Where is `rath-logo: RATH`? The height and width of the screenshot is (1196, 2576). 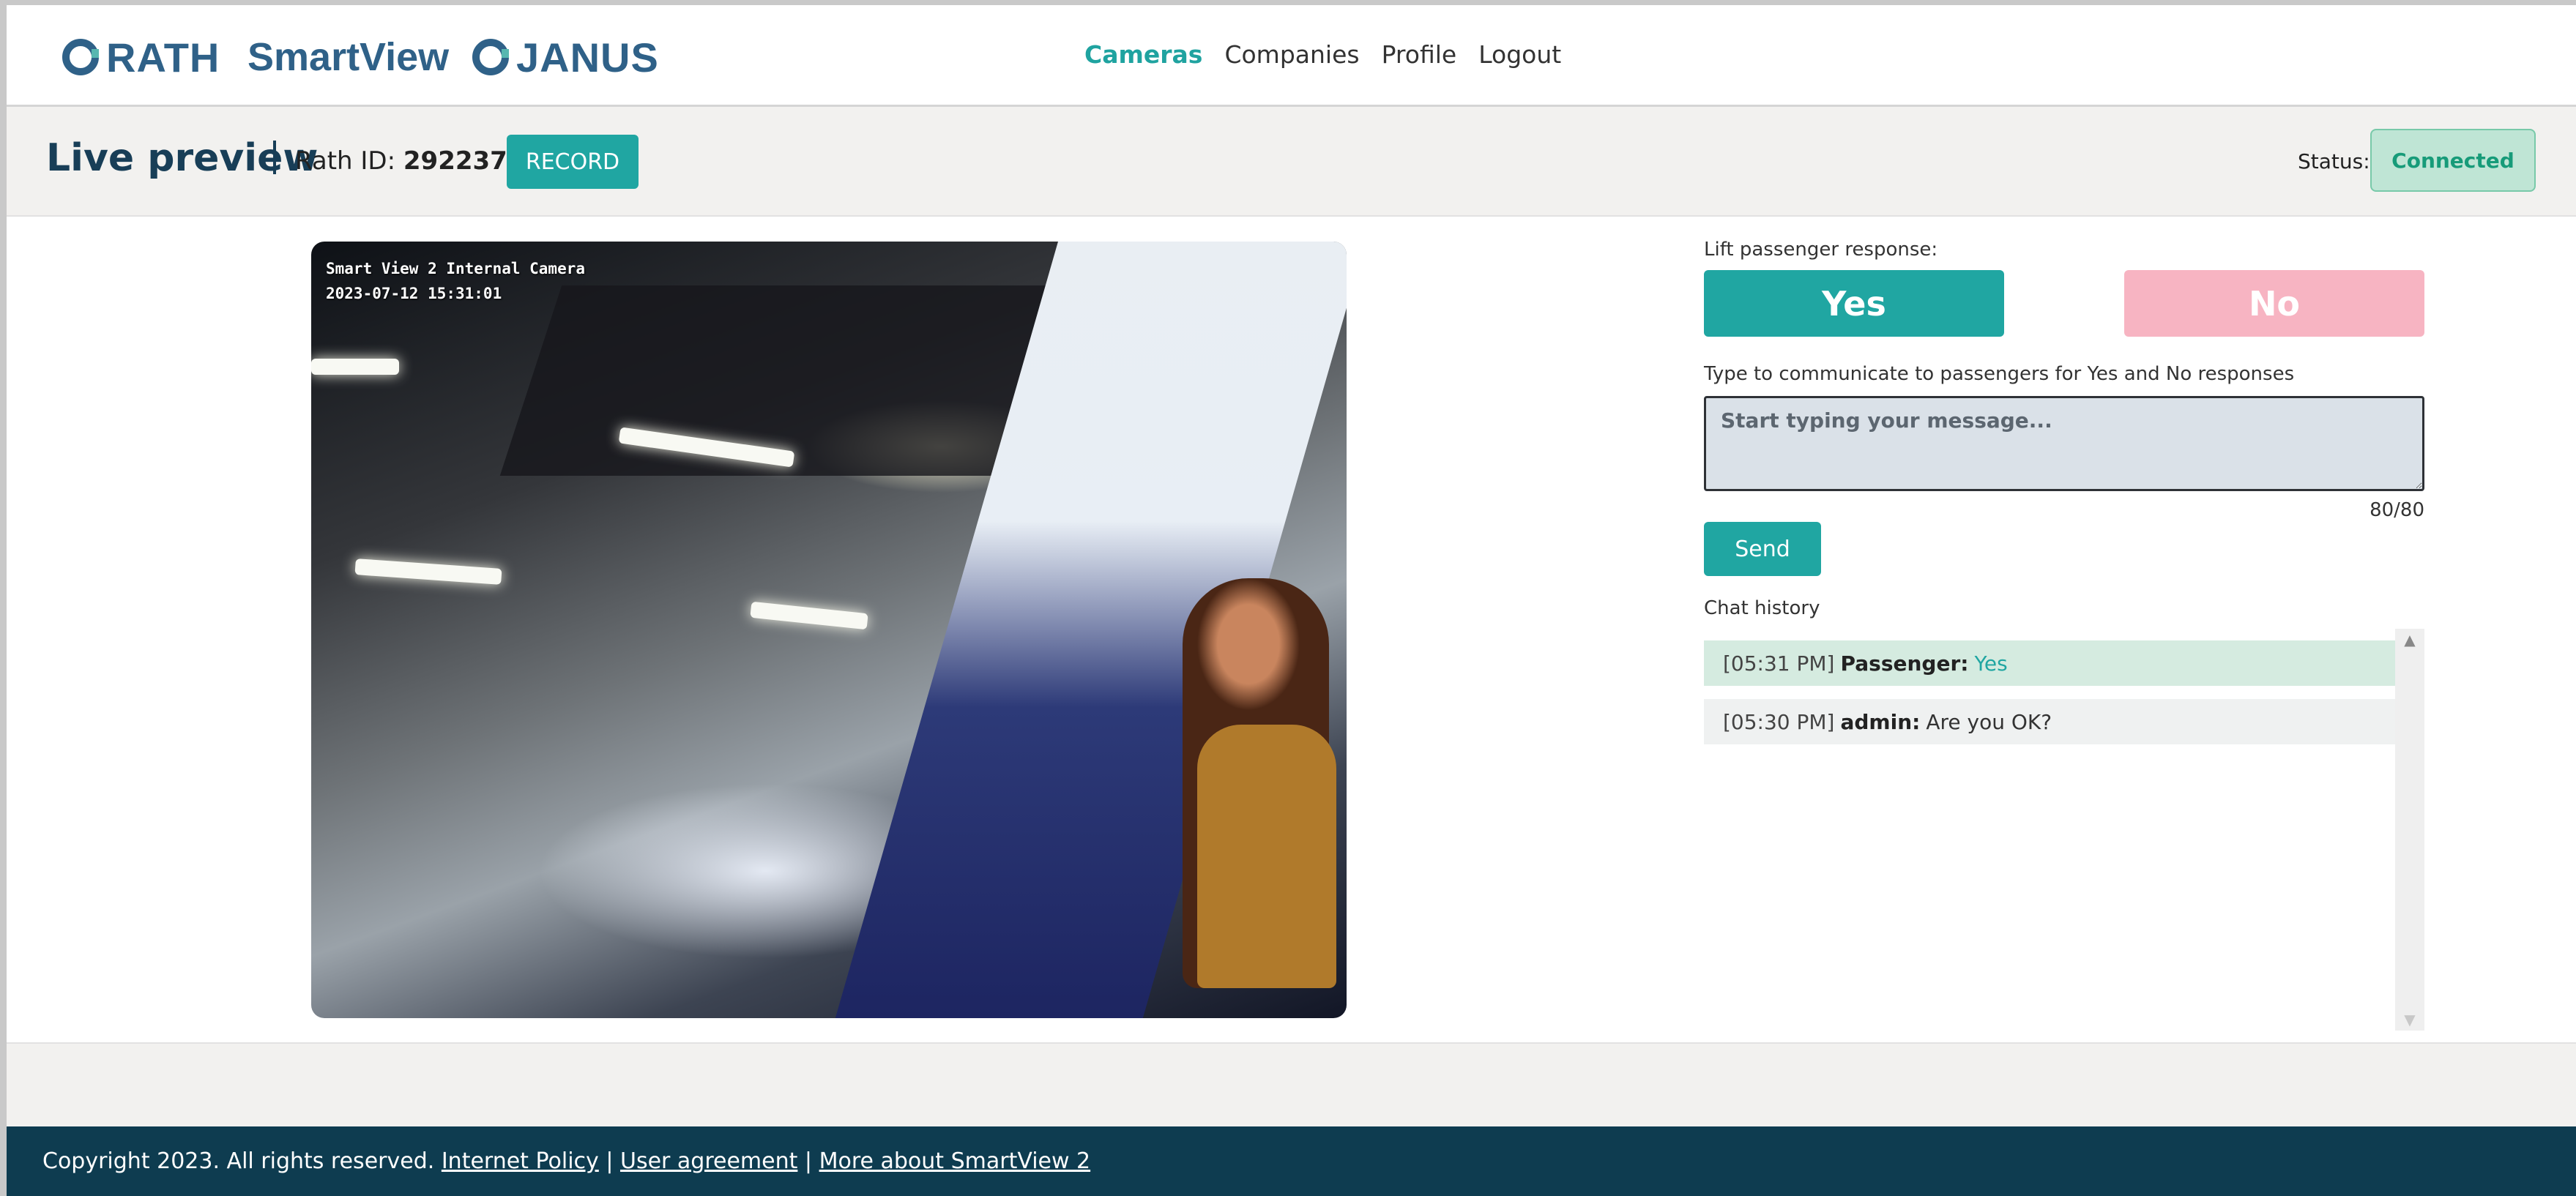 rath-logo: RATH is located at coordinates (141, 57).